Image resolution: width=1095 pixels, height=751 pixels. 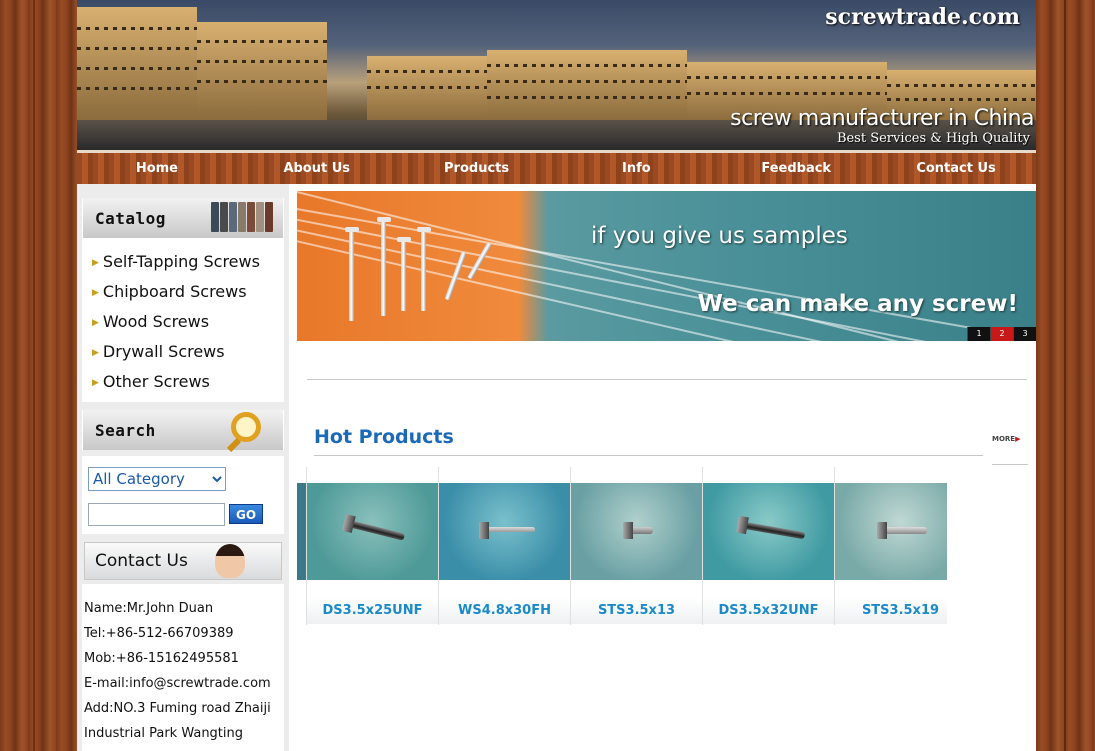 I want to click on product-label: STS3.5x19, so click(x=891, y=611).